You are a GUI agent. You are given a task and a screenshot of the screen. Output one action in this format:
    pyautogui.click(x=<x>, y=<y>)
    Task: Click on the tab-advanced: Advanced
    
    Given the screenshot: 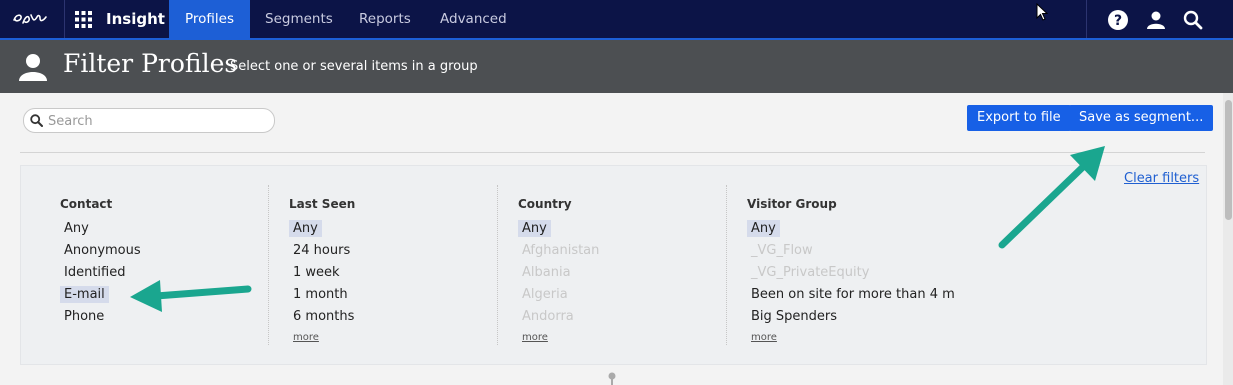 What is the action you would take?
    pyautogui.click(x=473, y=19)
    